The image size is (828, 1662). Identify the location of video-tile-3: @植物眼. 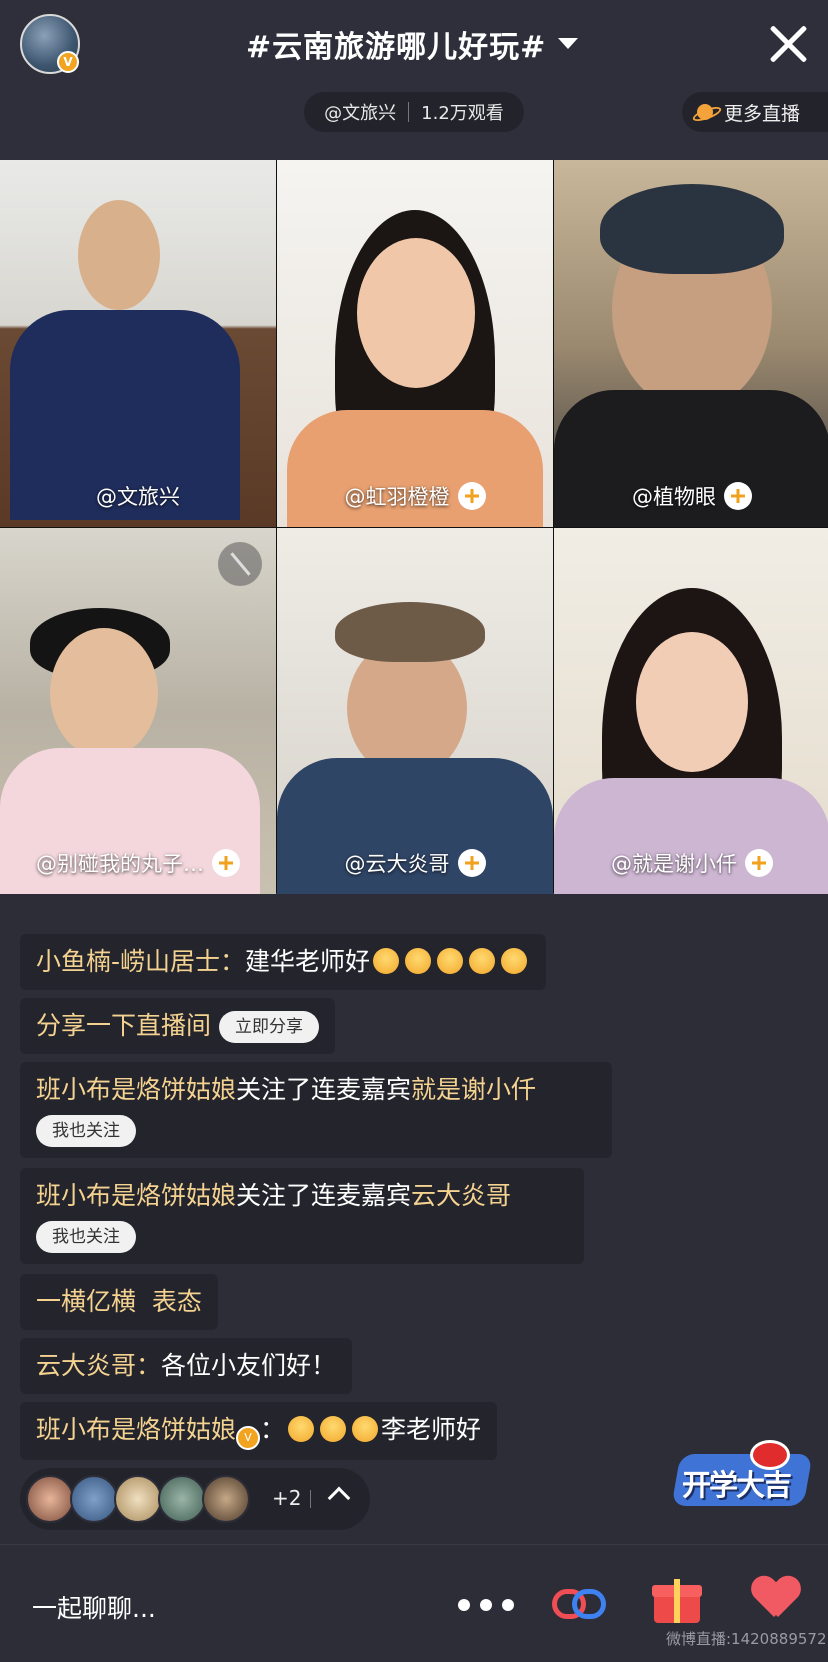
(691, 343).